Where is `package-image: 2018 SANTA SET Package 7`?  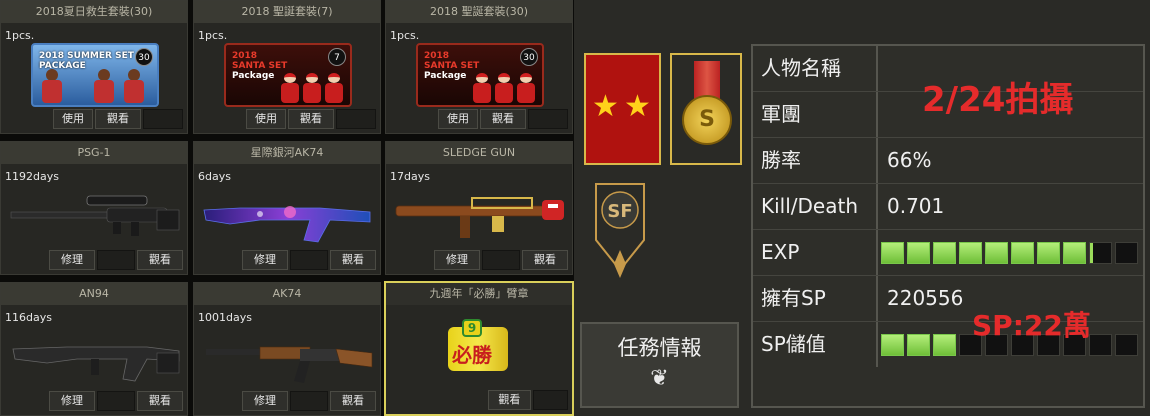 package-image: 2018 SANTA SET Package 7 is located at coordinates (288, 75).